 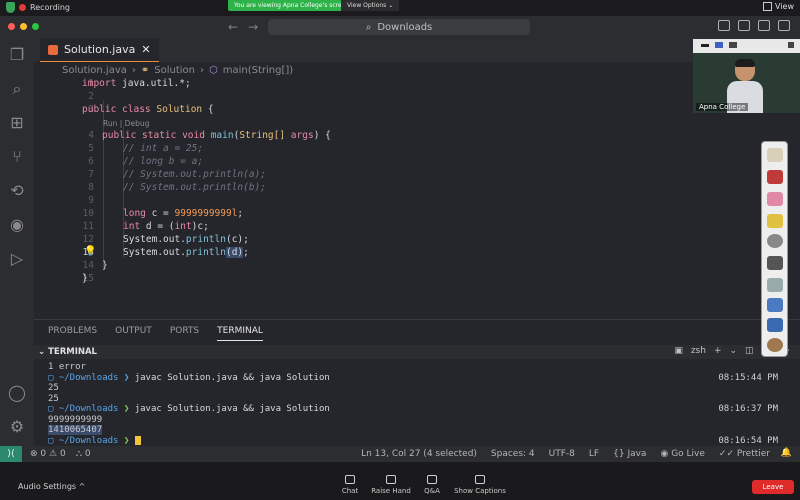 What do you see at coordinates (238, 27) in the screenshot?
I see `back-arrow-icon: ←` at bounding box center [238, 27].